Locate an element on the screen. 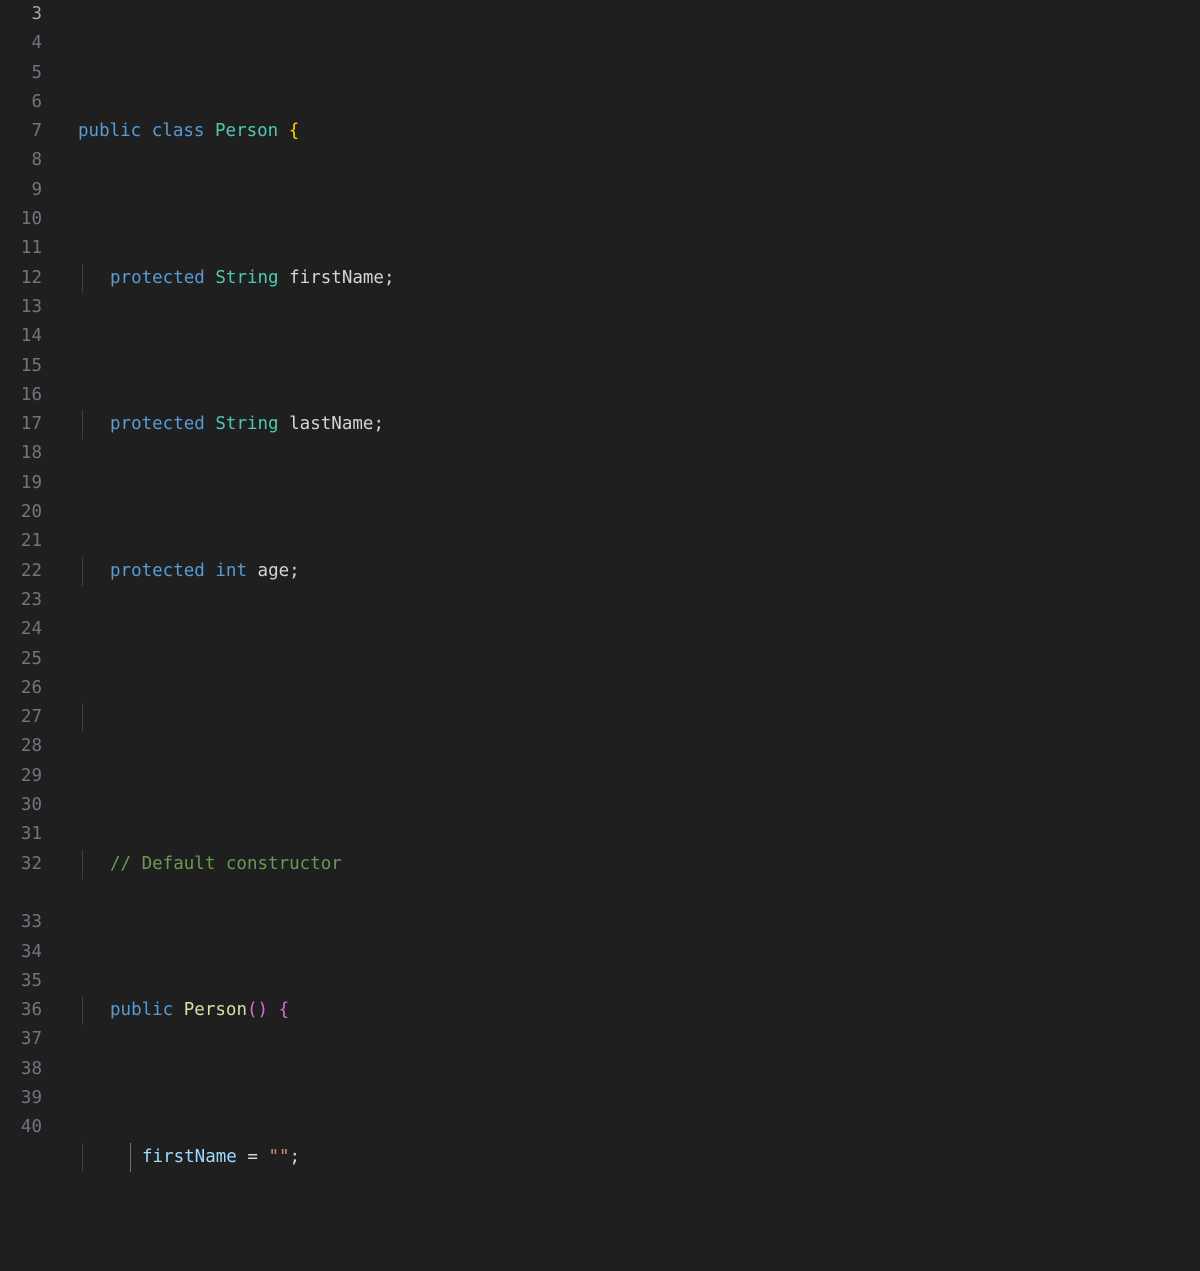  line-number: 36 is located at coordinates (31, 1010).